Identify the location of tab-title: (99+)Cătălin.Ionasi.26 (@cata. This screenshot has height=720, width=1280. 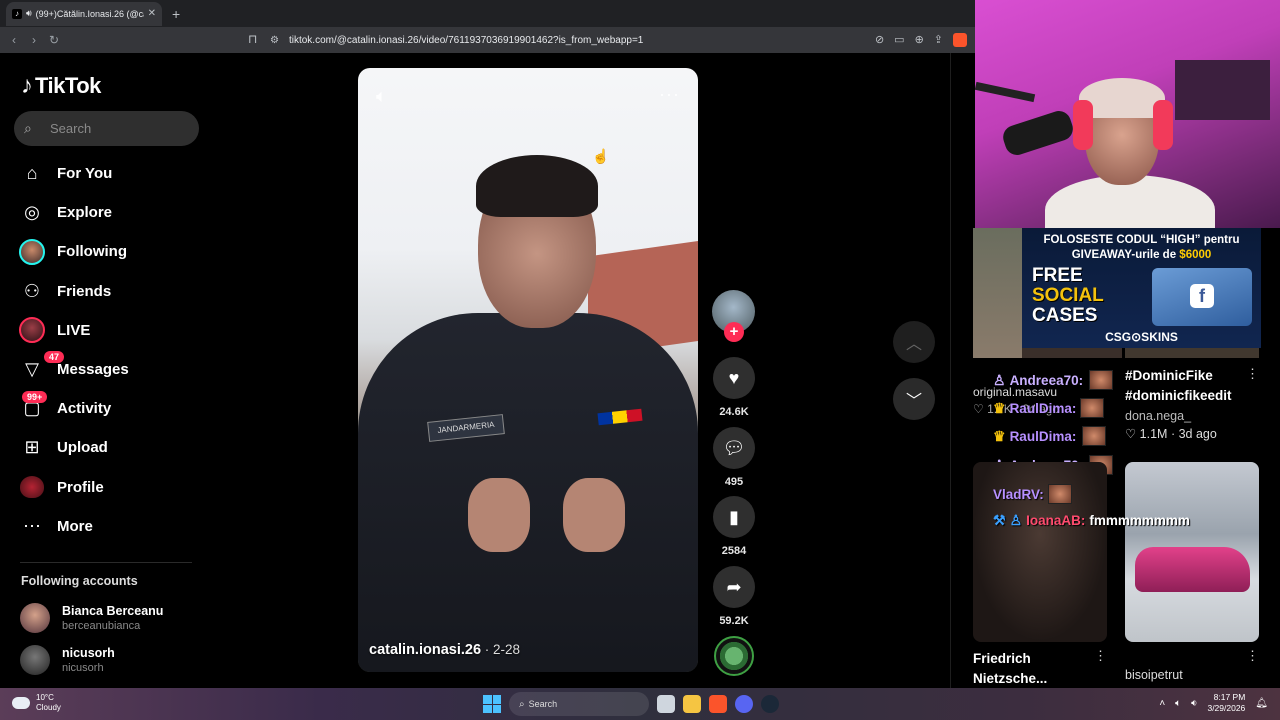
(89, 13).